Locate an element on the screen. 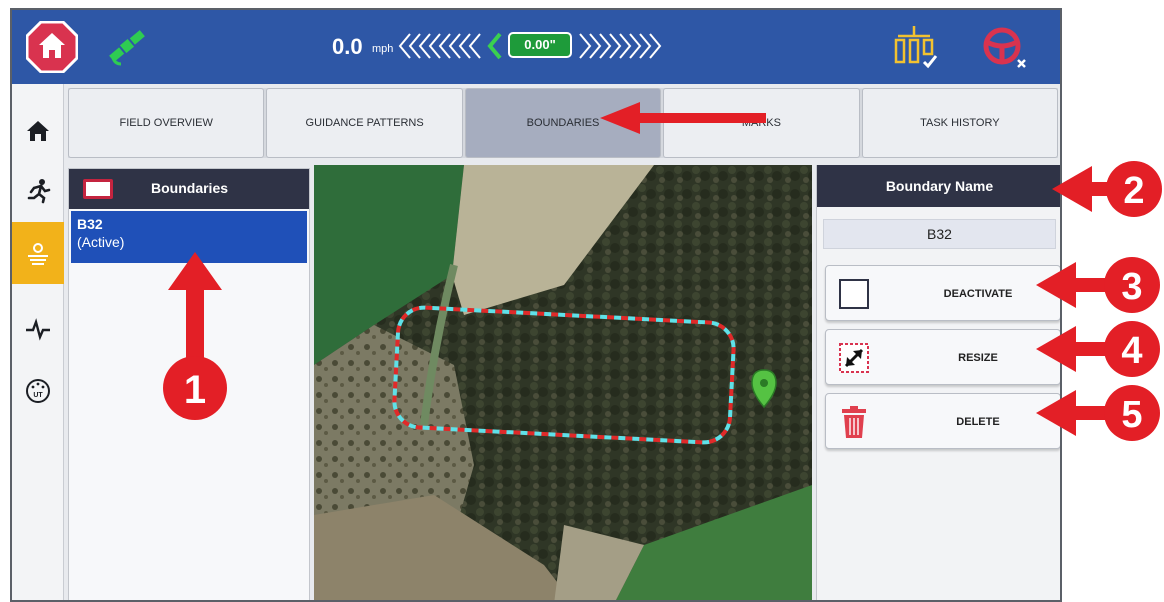 The width and height of the screenshot is (1164, 602). rail-item-home is located at coordinates (38, 131).